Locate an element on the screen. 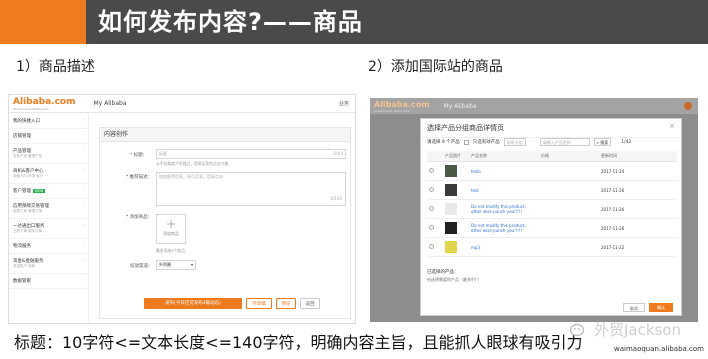 This screenshot has height=359, width=708. confirm-button: 确认 is located at coordinates (661, 307).